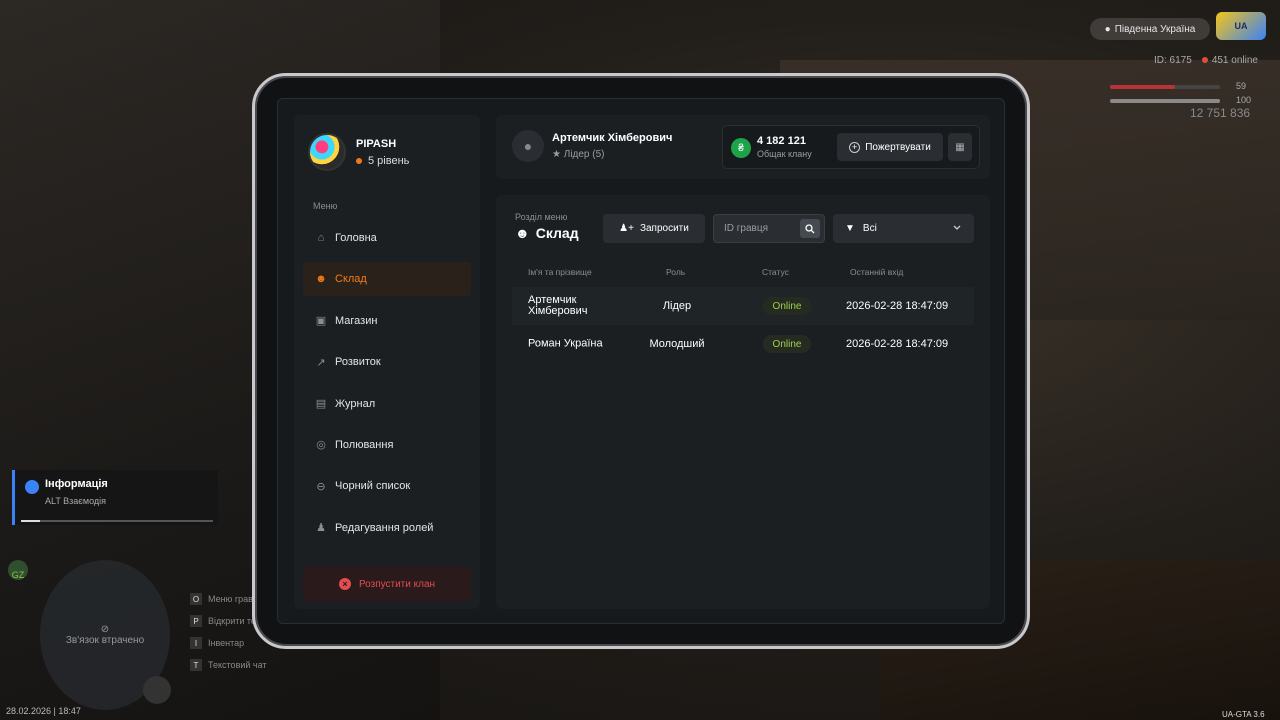 The width and height of the screenshot is (1280, 720). Describe the element at coordinates (676, 272) in the screenshot. I see `column-header-role: Роль` at that location.